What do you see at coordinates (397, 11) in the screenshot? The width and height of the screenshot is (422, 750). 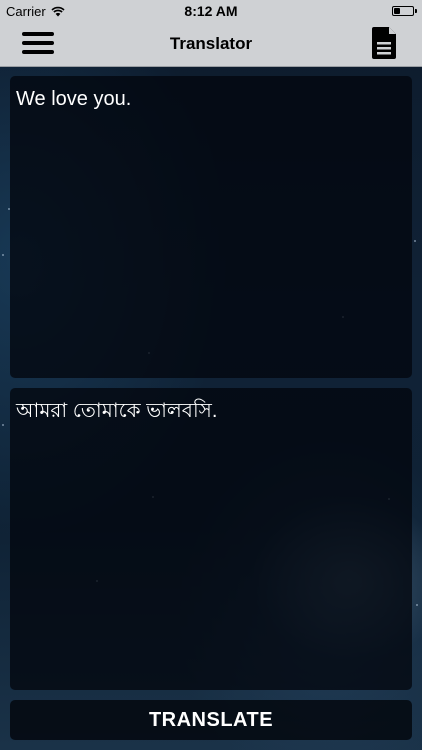 I see `battery-fill` at bounding box center [397, 11].